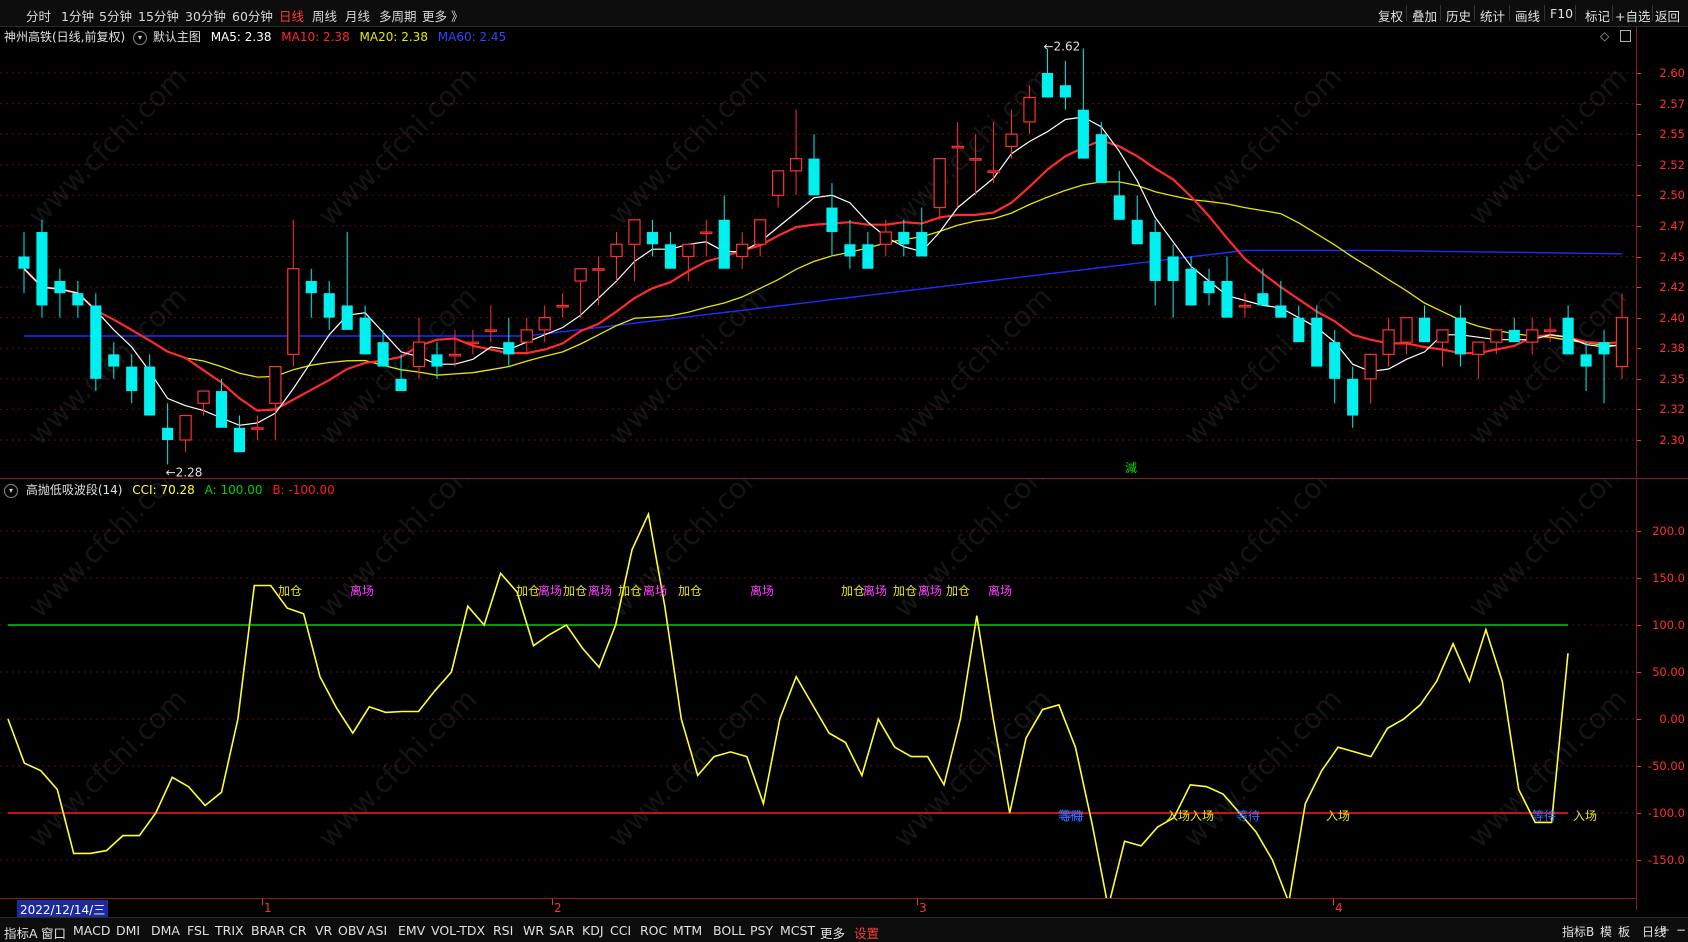 Image resolution: width=1688 pixels, height=942 pixels. I want to click on right-tab-0: 指标B, so click(1578, 931).